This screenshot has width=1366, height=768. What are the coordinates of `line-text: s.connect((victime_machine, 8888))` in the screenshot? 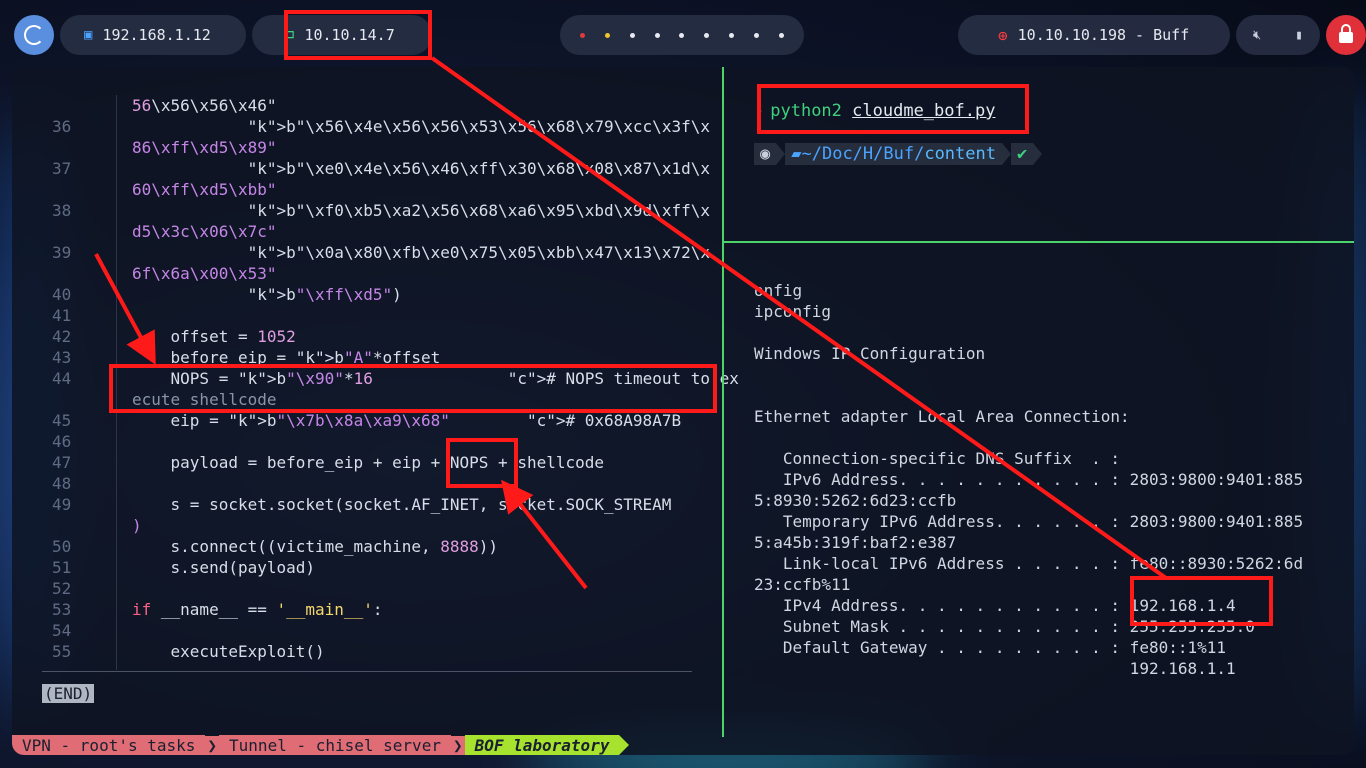 It's located at (315, 546).